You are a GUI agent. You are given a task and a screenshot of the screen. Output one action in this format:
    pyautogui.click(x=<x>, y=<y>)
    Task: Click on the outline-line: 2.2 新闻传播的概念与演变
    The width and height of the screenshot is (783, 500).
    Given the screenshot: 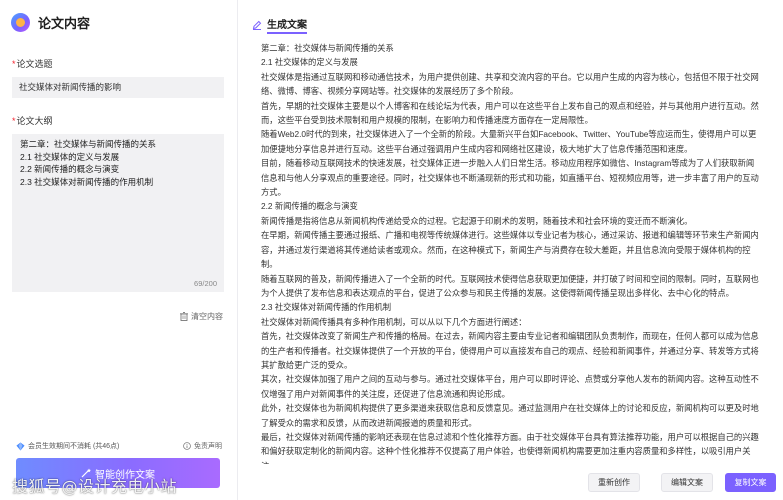 What is the action you would take?
    pyautogui.click(x=70, y=169)
    